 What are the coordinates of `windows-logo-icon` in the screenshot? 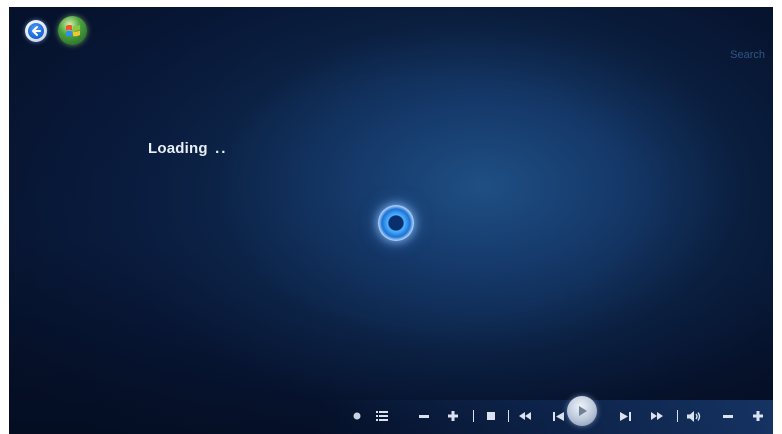 It's located at (72, 30).